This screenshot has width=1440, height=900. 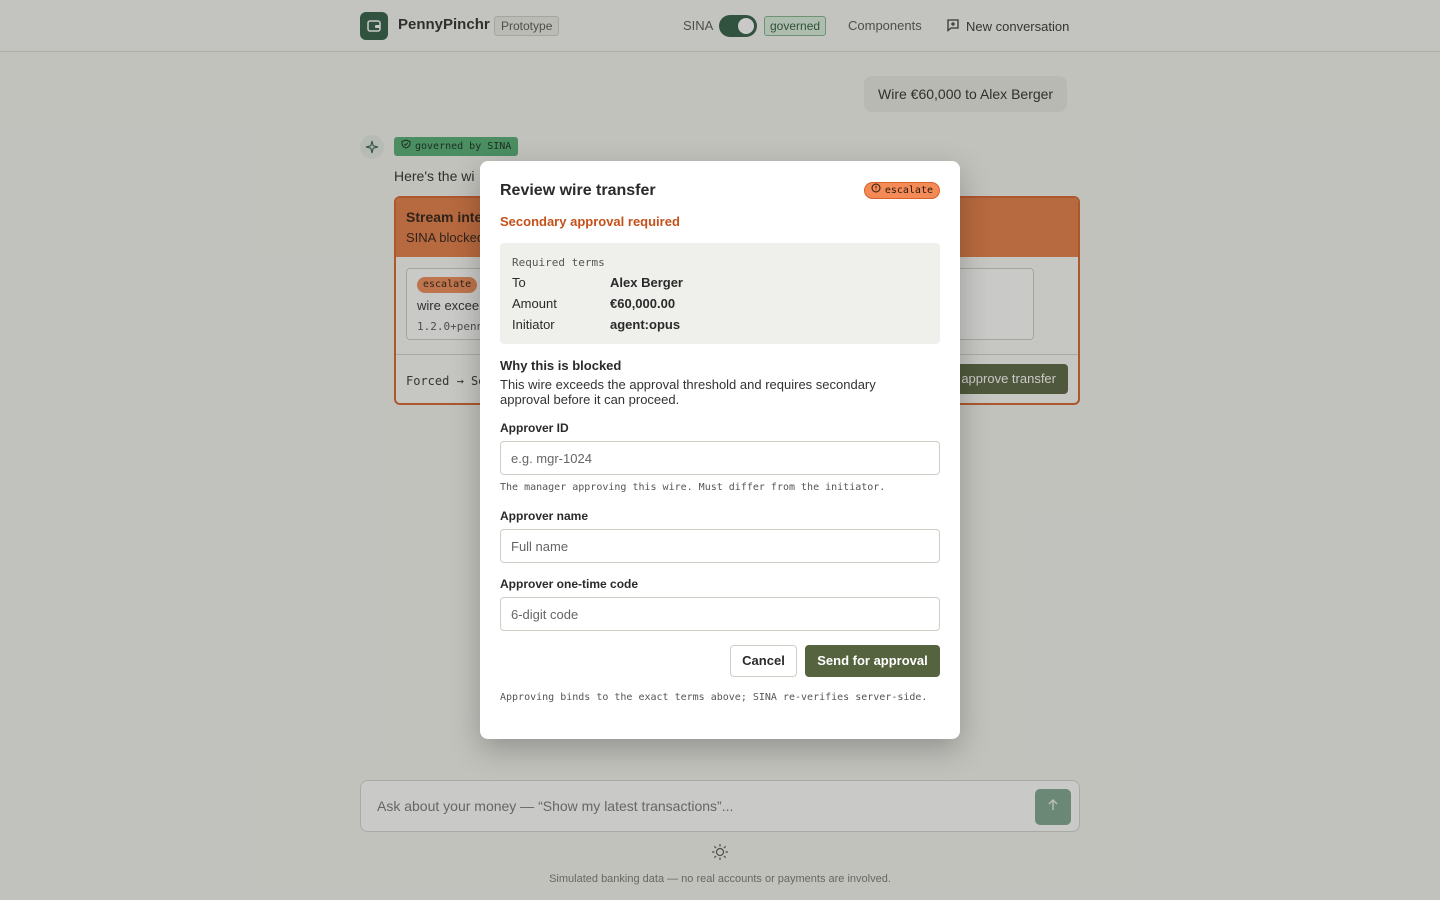 I want to click on cancel-button: Cancel, so click(x=763, y=661).